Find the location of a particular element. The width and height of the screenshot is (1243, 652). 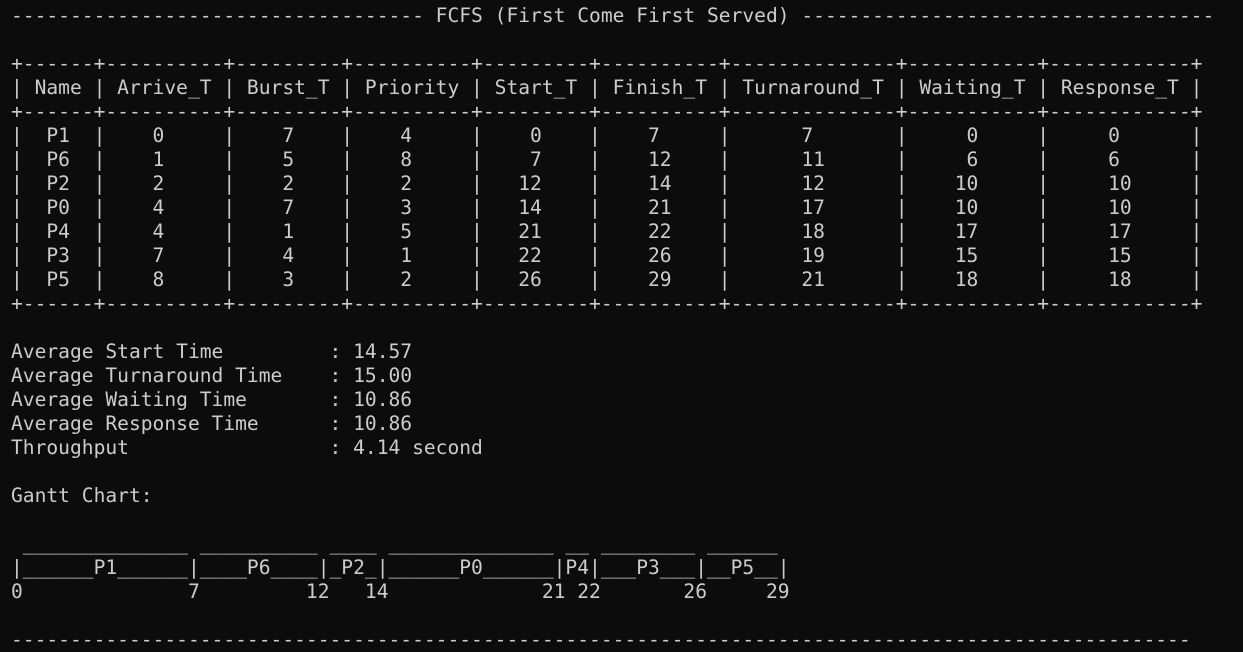

stat-average-waiting-time: Average Waiting Time : 10.86 is located at coordinates (212, 399).